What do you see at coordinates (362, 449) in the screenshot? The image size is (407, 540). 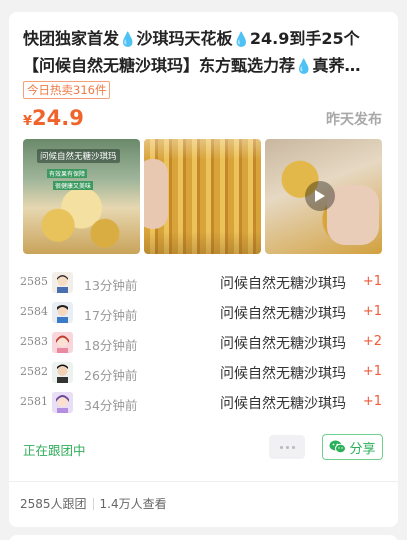 I see `share-label: 分享` at bounding box center [362, 449].